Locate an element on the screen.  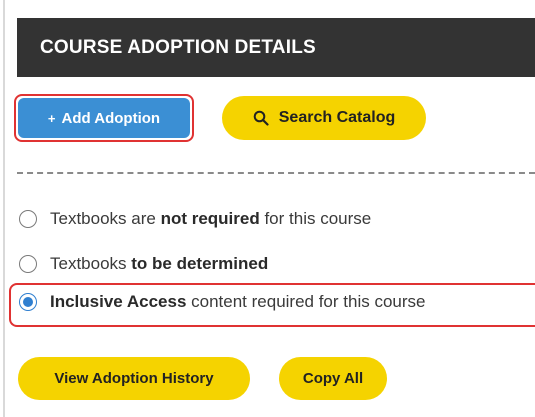
section-header: COURSE ADOPTION DETAILS is located at coordinates (276, 47).